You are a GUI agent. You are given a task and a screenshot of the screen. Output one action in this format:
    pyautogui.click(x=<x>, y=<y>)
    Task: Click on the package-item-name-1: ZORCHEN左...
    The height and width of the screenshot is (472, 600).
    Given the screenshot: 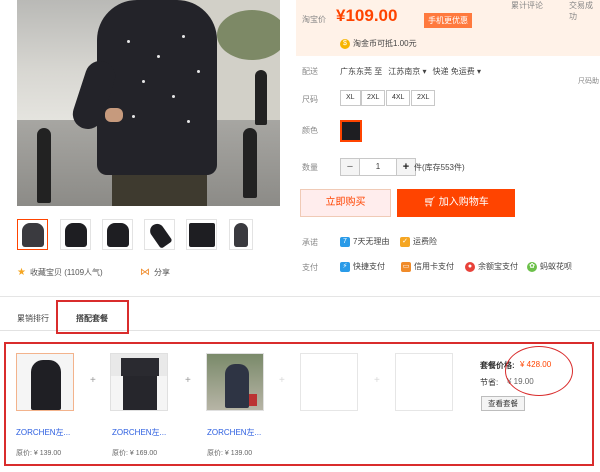 What is the action you would take?
    pyautogui.click(x=43, y=432)
    